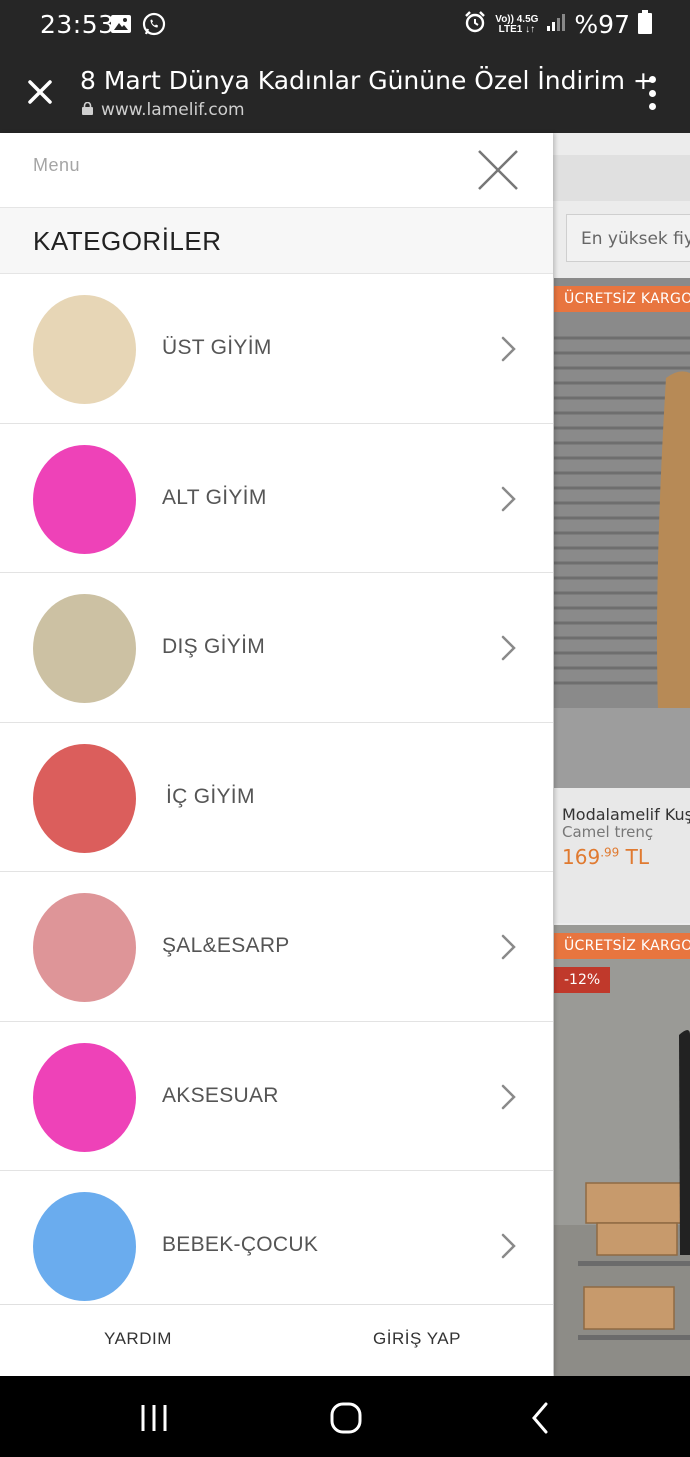 Image resolution: width=690 pixels, height=1457 pixels. What do you see at coordinates (582, 980) in the screenshot?
I see `discount-badge: -12%` at bounding box center [582, 980].